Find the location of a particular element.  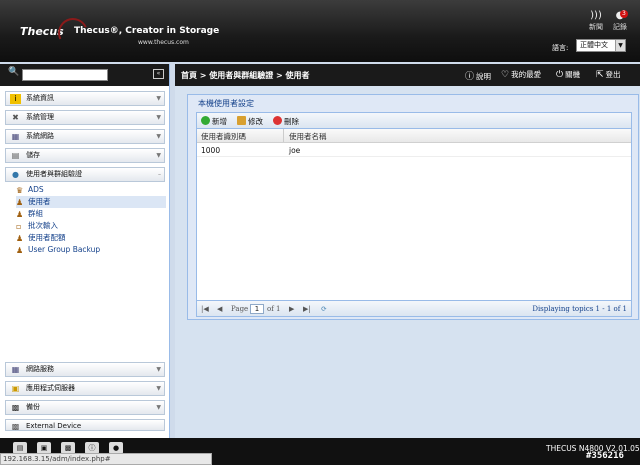

next-page-icon: ▶ is located at coordinates (291, 309).